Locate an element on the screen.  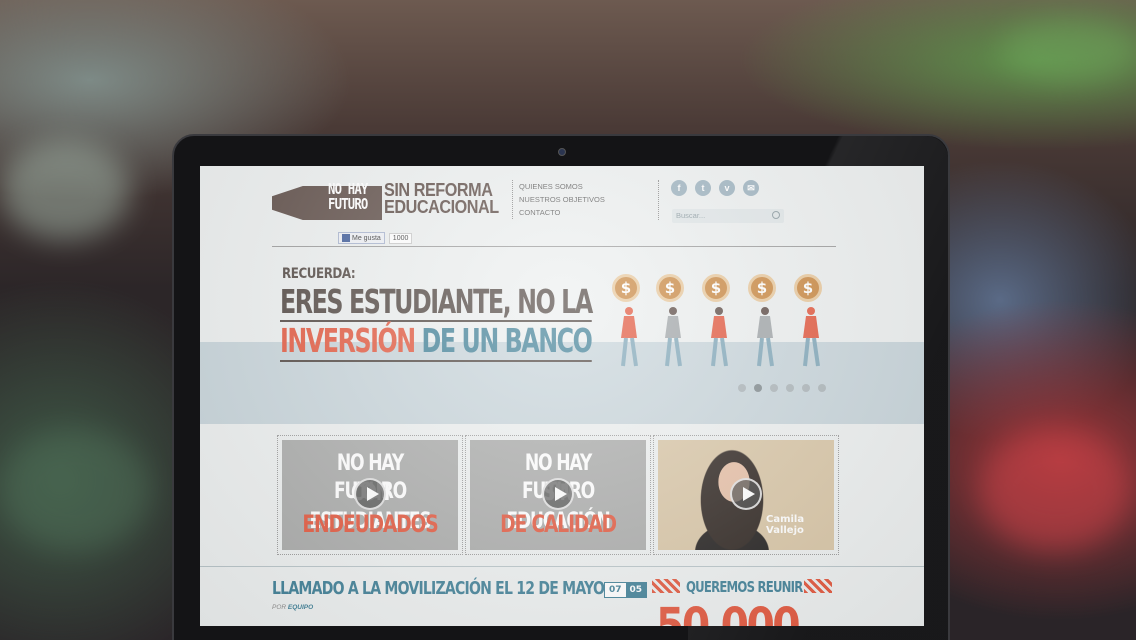
video-card-camila: Camila Vallejo is located at coordinates (746, 495).